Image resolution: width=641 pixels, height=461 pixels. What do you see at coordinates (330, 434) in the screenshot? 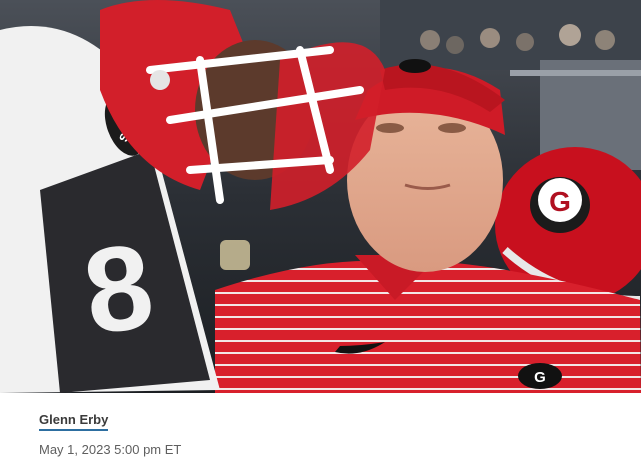
I see `article-byline: Glenn Erby May 1, 2023 5:00 pm ET` at bounding box center [330, 434].